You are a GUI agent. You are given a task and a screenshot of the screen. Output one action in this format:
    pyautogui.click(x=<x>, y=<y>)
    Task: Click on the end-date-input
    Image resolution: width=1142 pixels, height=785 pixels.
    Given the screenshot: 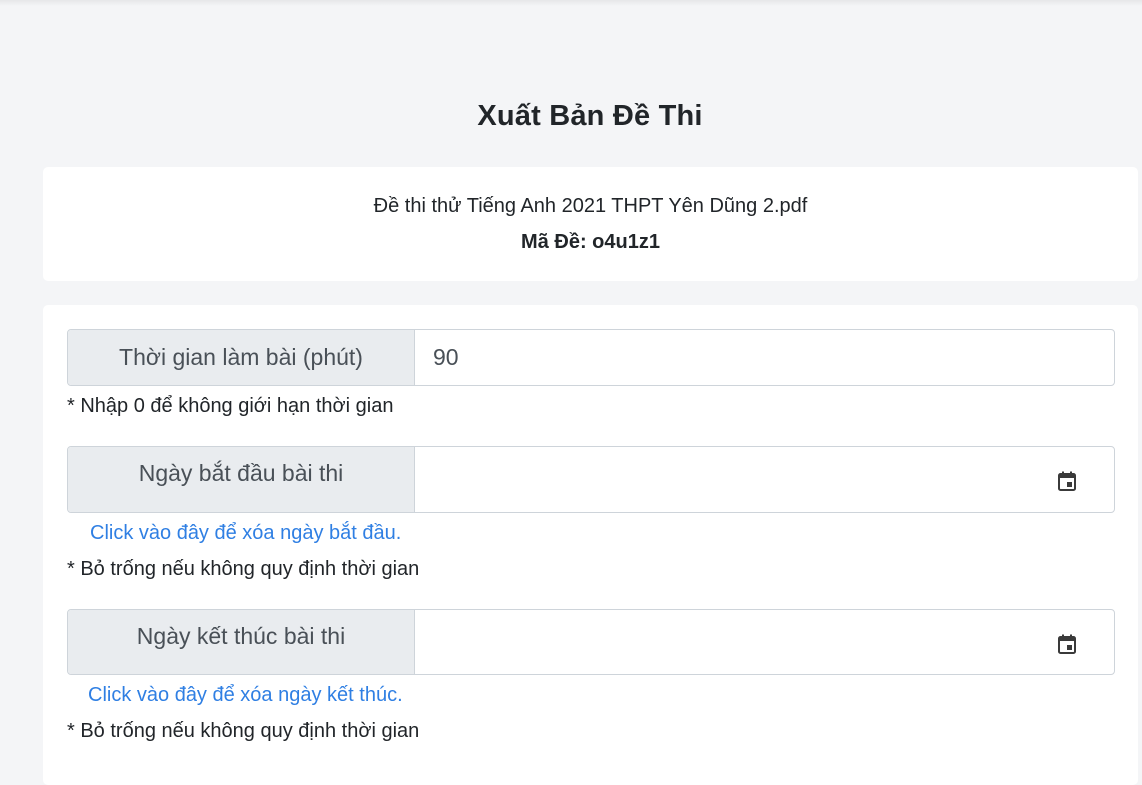 What is the action you would take?
    pyautogui.click(x=764, y=642)
    